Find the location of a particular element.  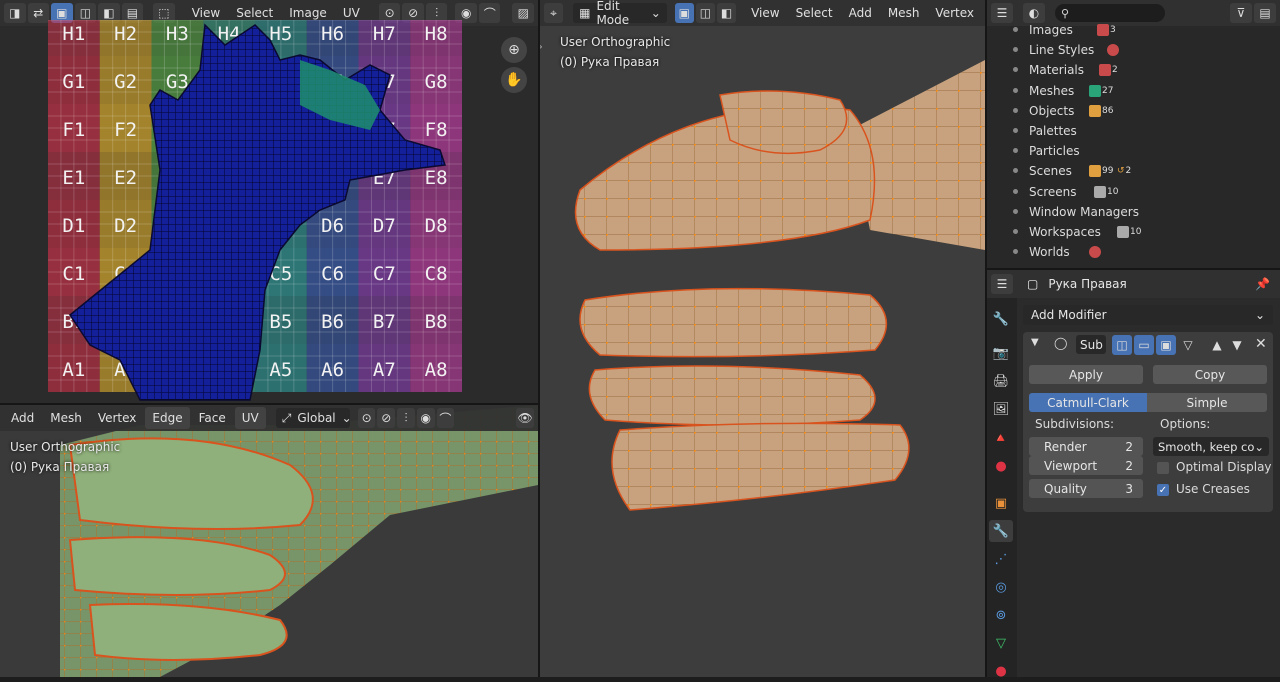

show-in-editmode-icon: ◫ is located at coordinates (1122, 345).